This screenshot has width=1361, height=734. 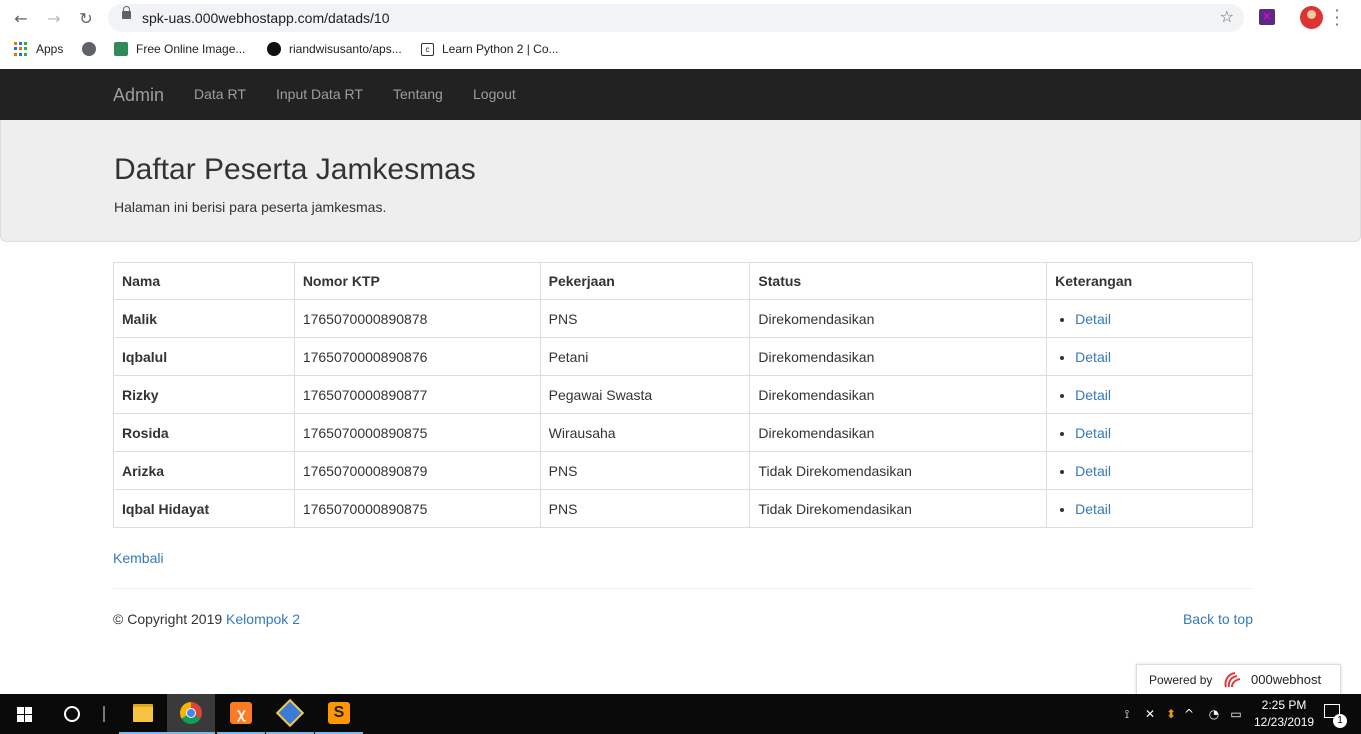 What do you see at coordinates (86, 18) in the screenshot?
I see `reload-button: ↻` at bounding box center [86, 18].